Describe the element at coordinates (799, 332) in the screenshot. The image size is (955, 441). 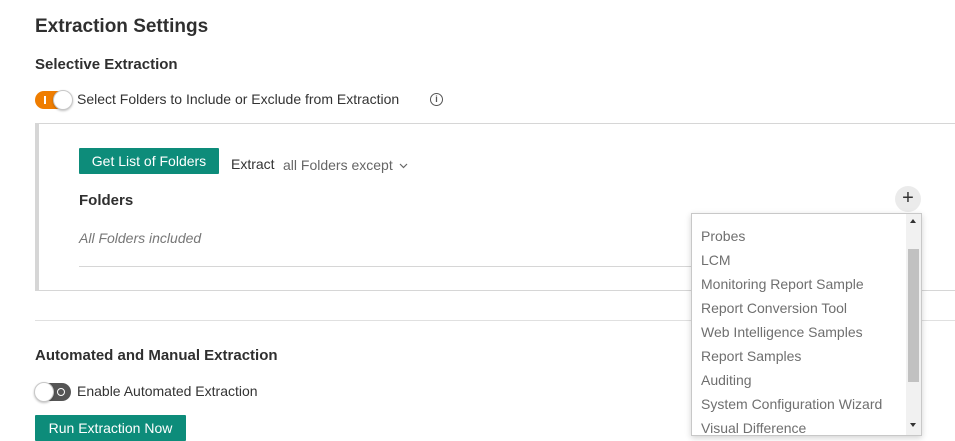
I see `folder-option: Web Intelligence Samples` at that location.